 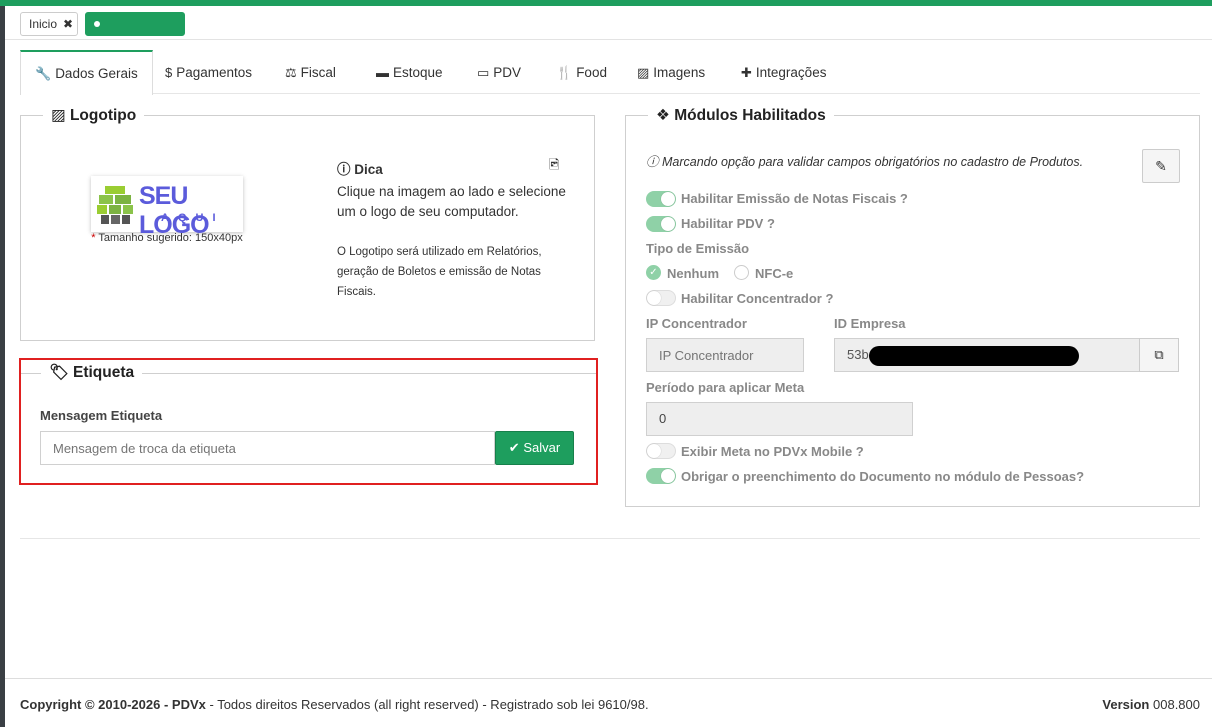 What do you see at coordinates (418, 72) in the screenshot?
I see `tab-label: Estoque` at bounding box center [418, 72].